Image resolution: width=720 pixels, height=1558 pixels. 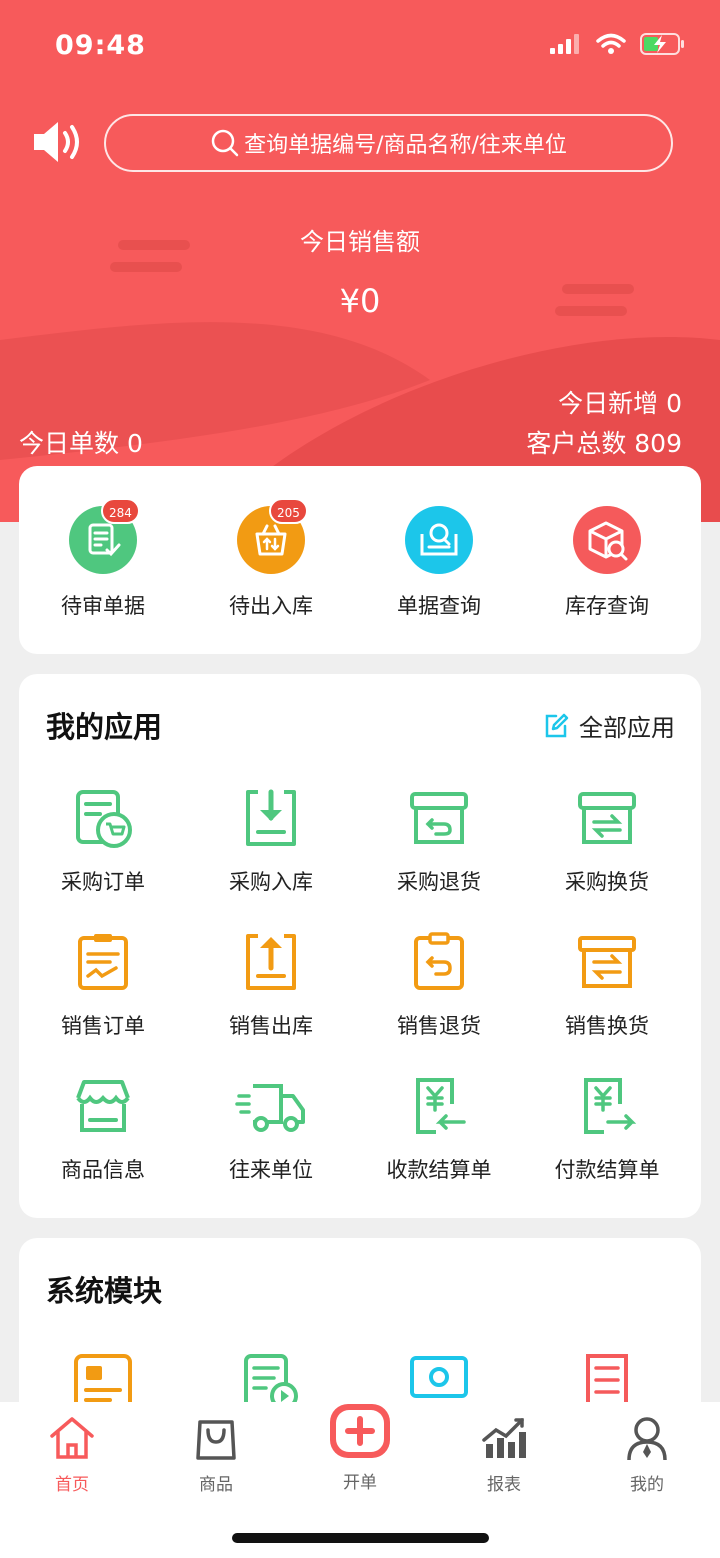 I want to click on all-apps-label: 全部应用, so click(x=627, y=728).